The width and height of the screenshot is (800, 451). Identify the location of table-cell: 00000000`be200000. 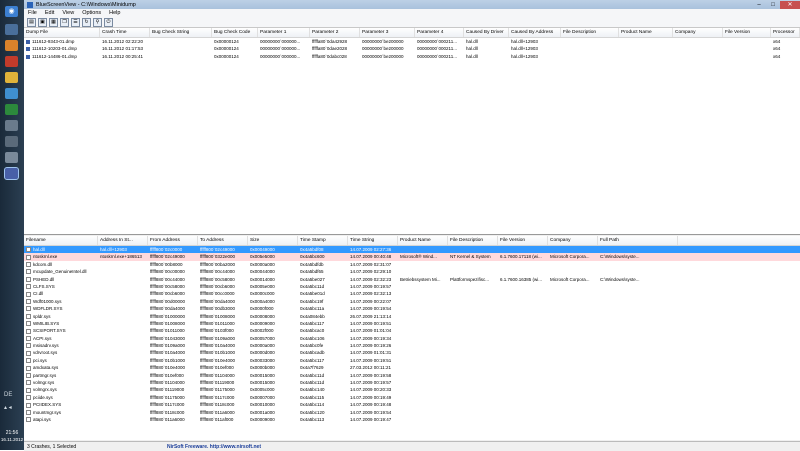
(383, 49).